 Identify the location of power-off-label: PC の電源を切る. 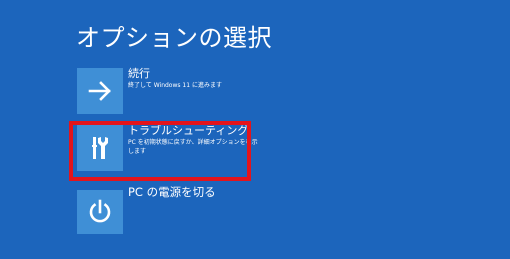
(172, 192).